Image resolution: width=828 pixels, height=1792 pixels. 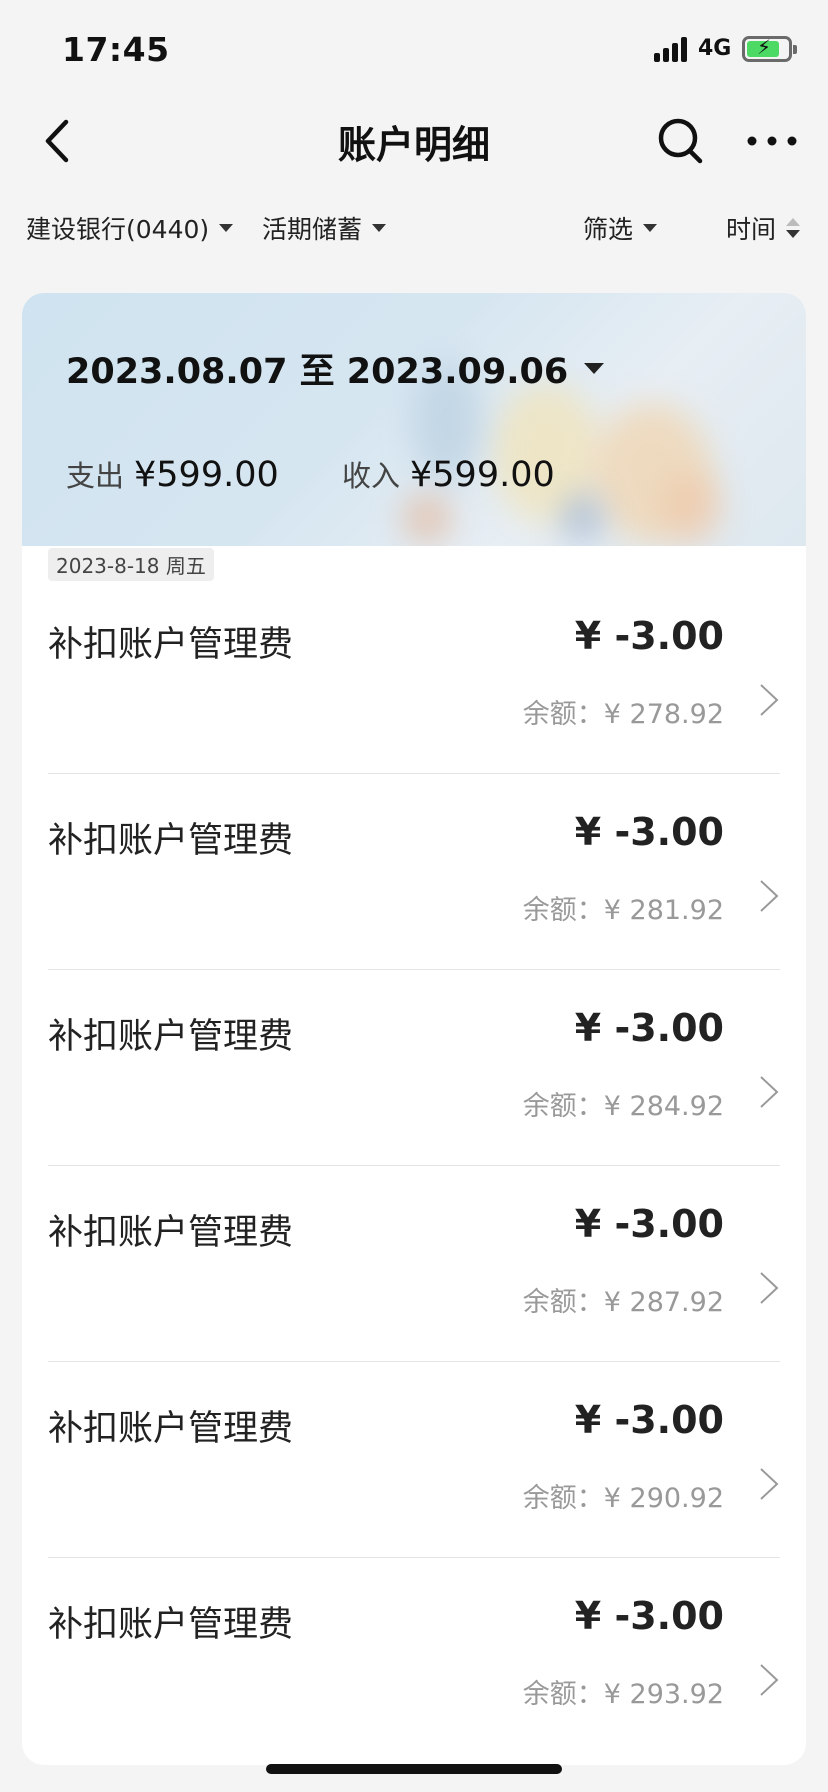 I want to click on transaction-row: 补扣账户管理费 ¥ -3.00 余额：¥ 290.92, so click(x=414, y=1460).